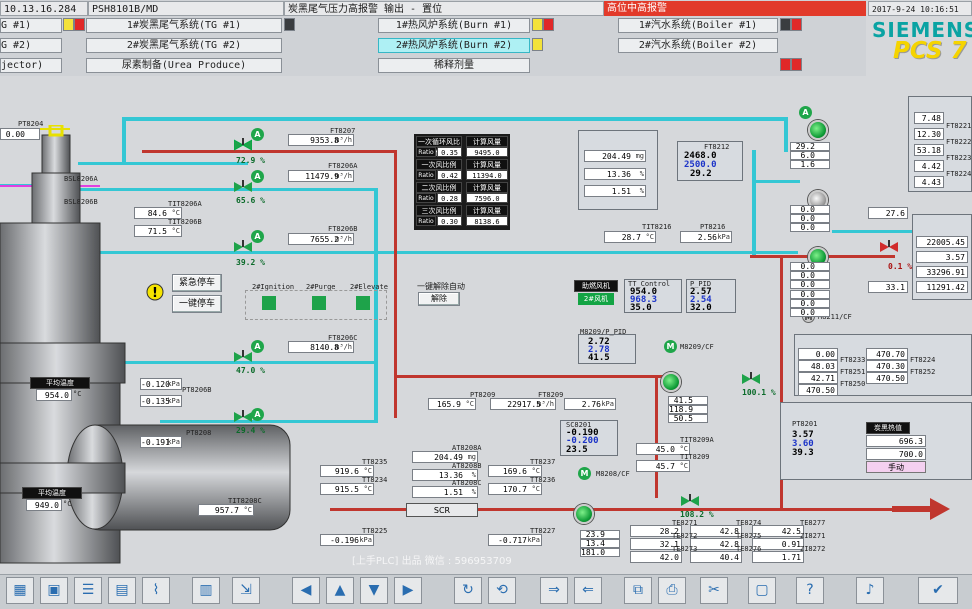  Describe the element at coordinates (197, 283) in the screenshot. I see `emergency-stop-button: 紧急停车` at that location.